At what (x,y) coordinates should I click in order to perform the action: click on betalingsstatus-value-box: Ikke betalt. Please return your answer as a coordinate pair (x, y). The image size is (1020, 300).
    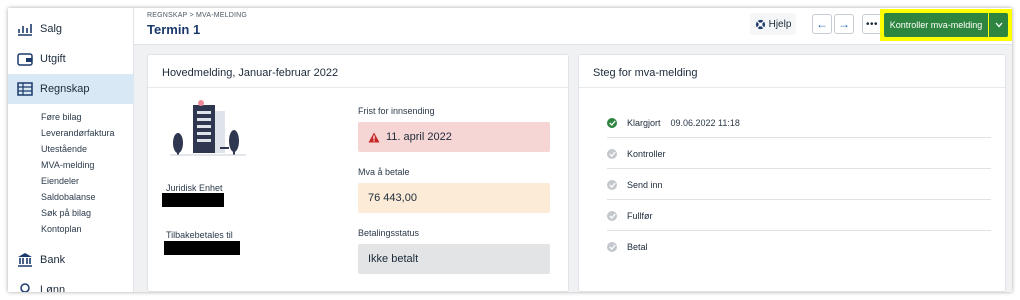
    Looking at the image, I should click on (454, 259).